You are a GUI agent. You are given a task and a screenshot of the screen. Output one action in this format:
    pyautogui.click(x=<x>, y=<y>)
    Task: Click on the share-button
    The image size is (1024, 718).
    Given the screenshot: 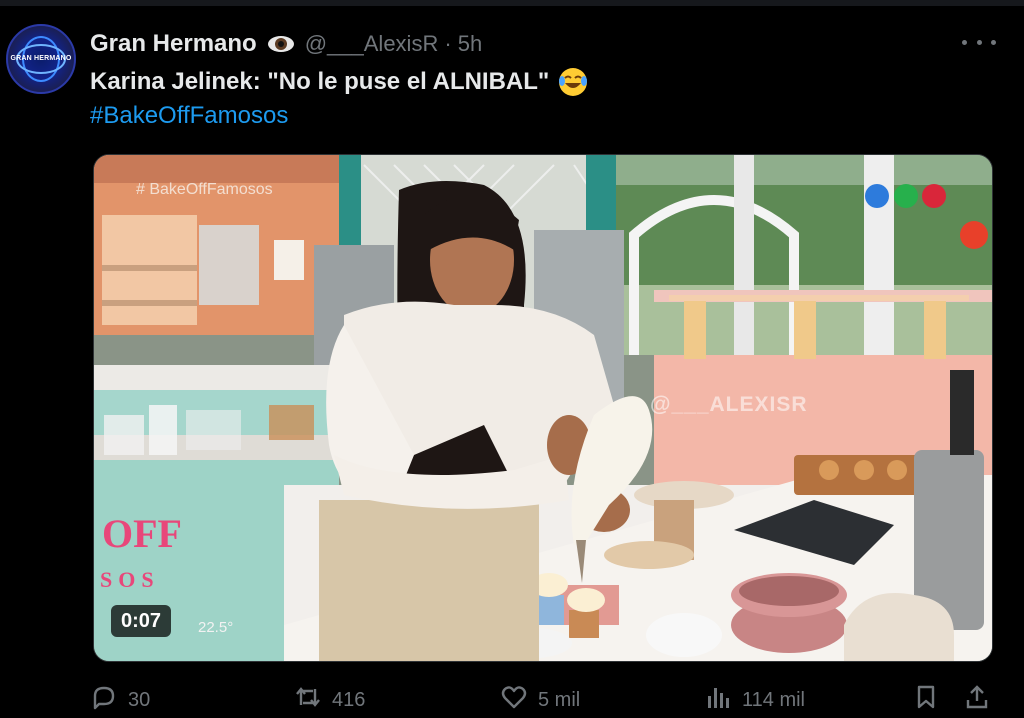 What is the action you would take?
    pyautogui.click(x=977, y=700)
    